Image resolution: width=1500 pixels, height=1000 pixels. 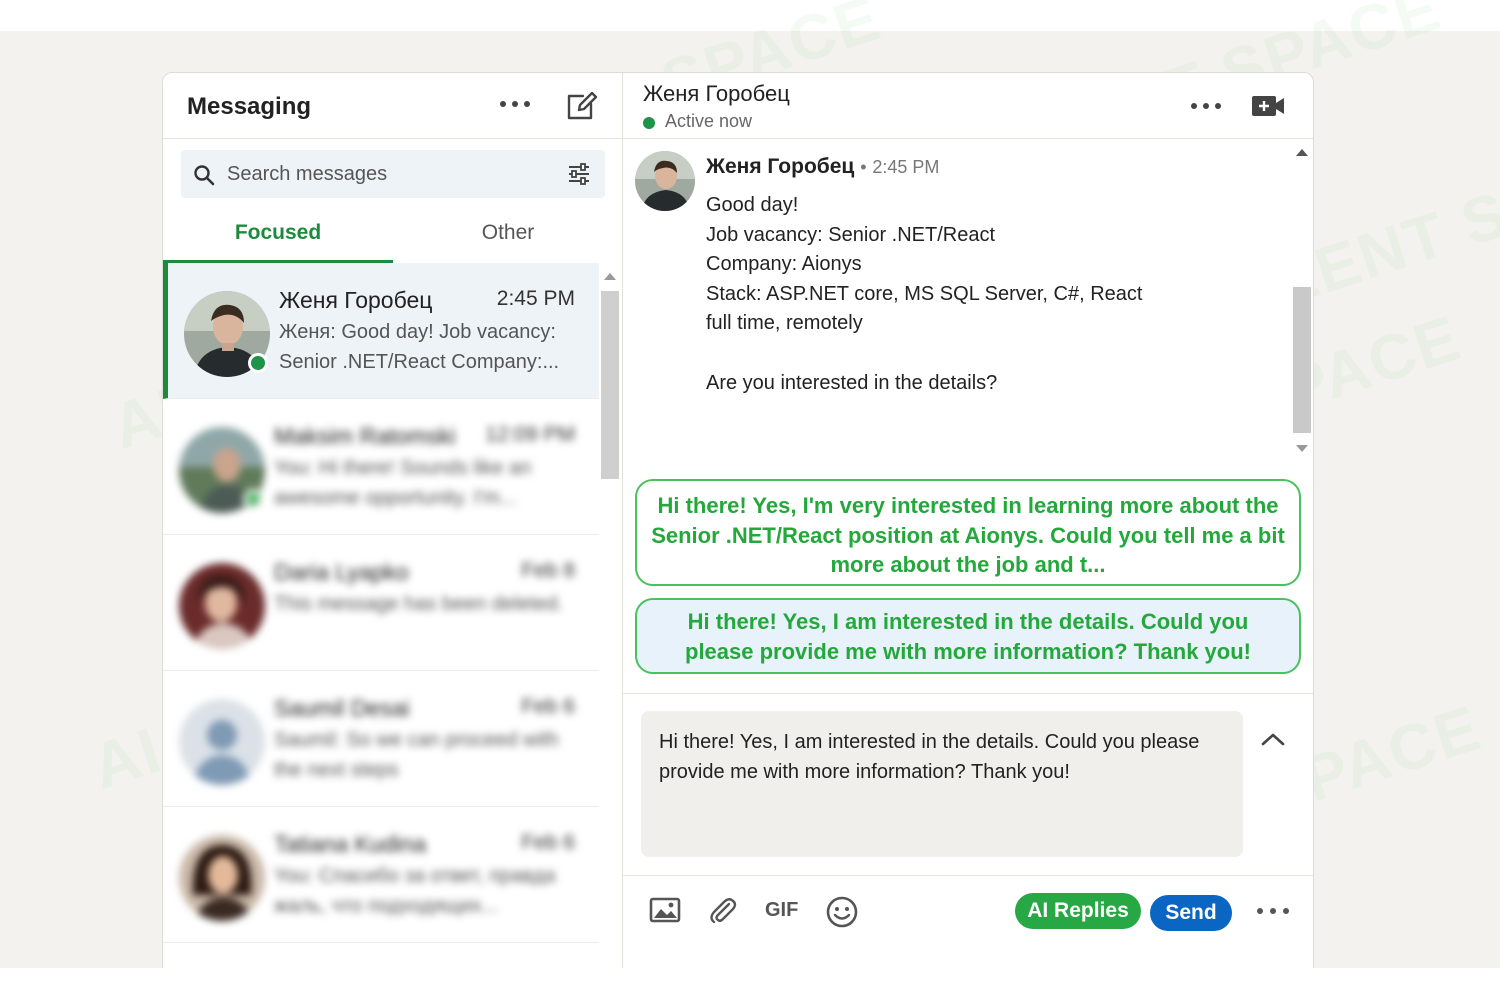 What do you see at coordinates (1206, 106) in the screenshot?
I see `chat-more-button` at bounding box center [1206, 106].